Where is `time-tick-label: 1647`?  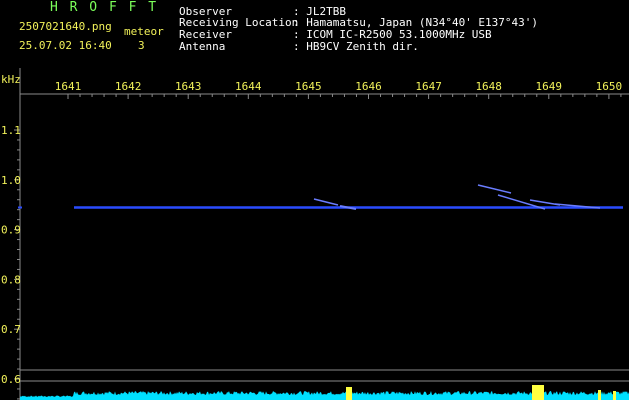
time-tick-label: 1647 is located at coordinates (428, 86).